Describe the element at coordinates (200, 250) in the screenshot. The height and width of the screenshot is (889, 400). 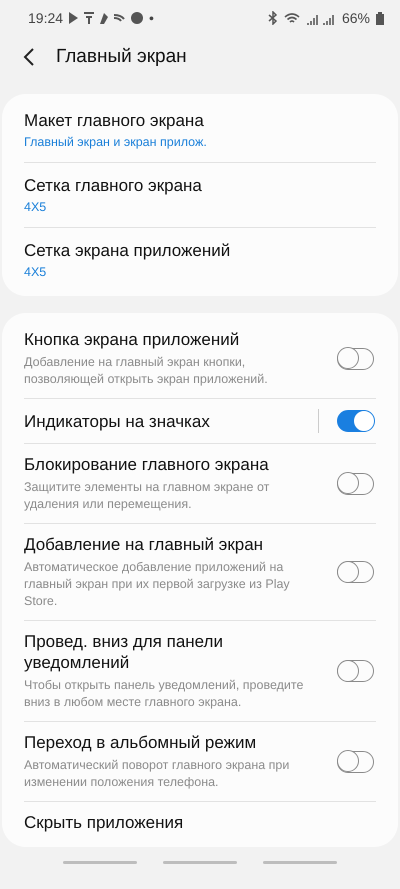
I see `setting-title: Сетка экрана приложений` at that location.